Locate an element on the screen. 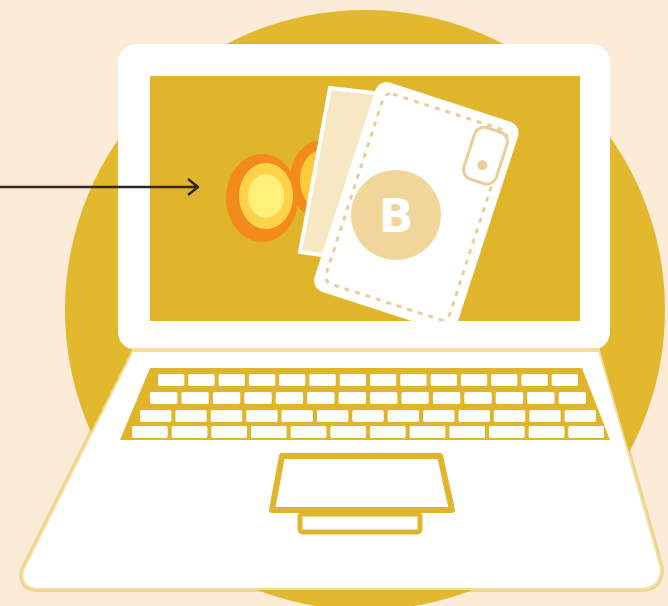  wallet-badge-letter: B is located at coordinates (395, 216).